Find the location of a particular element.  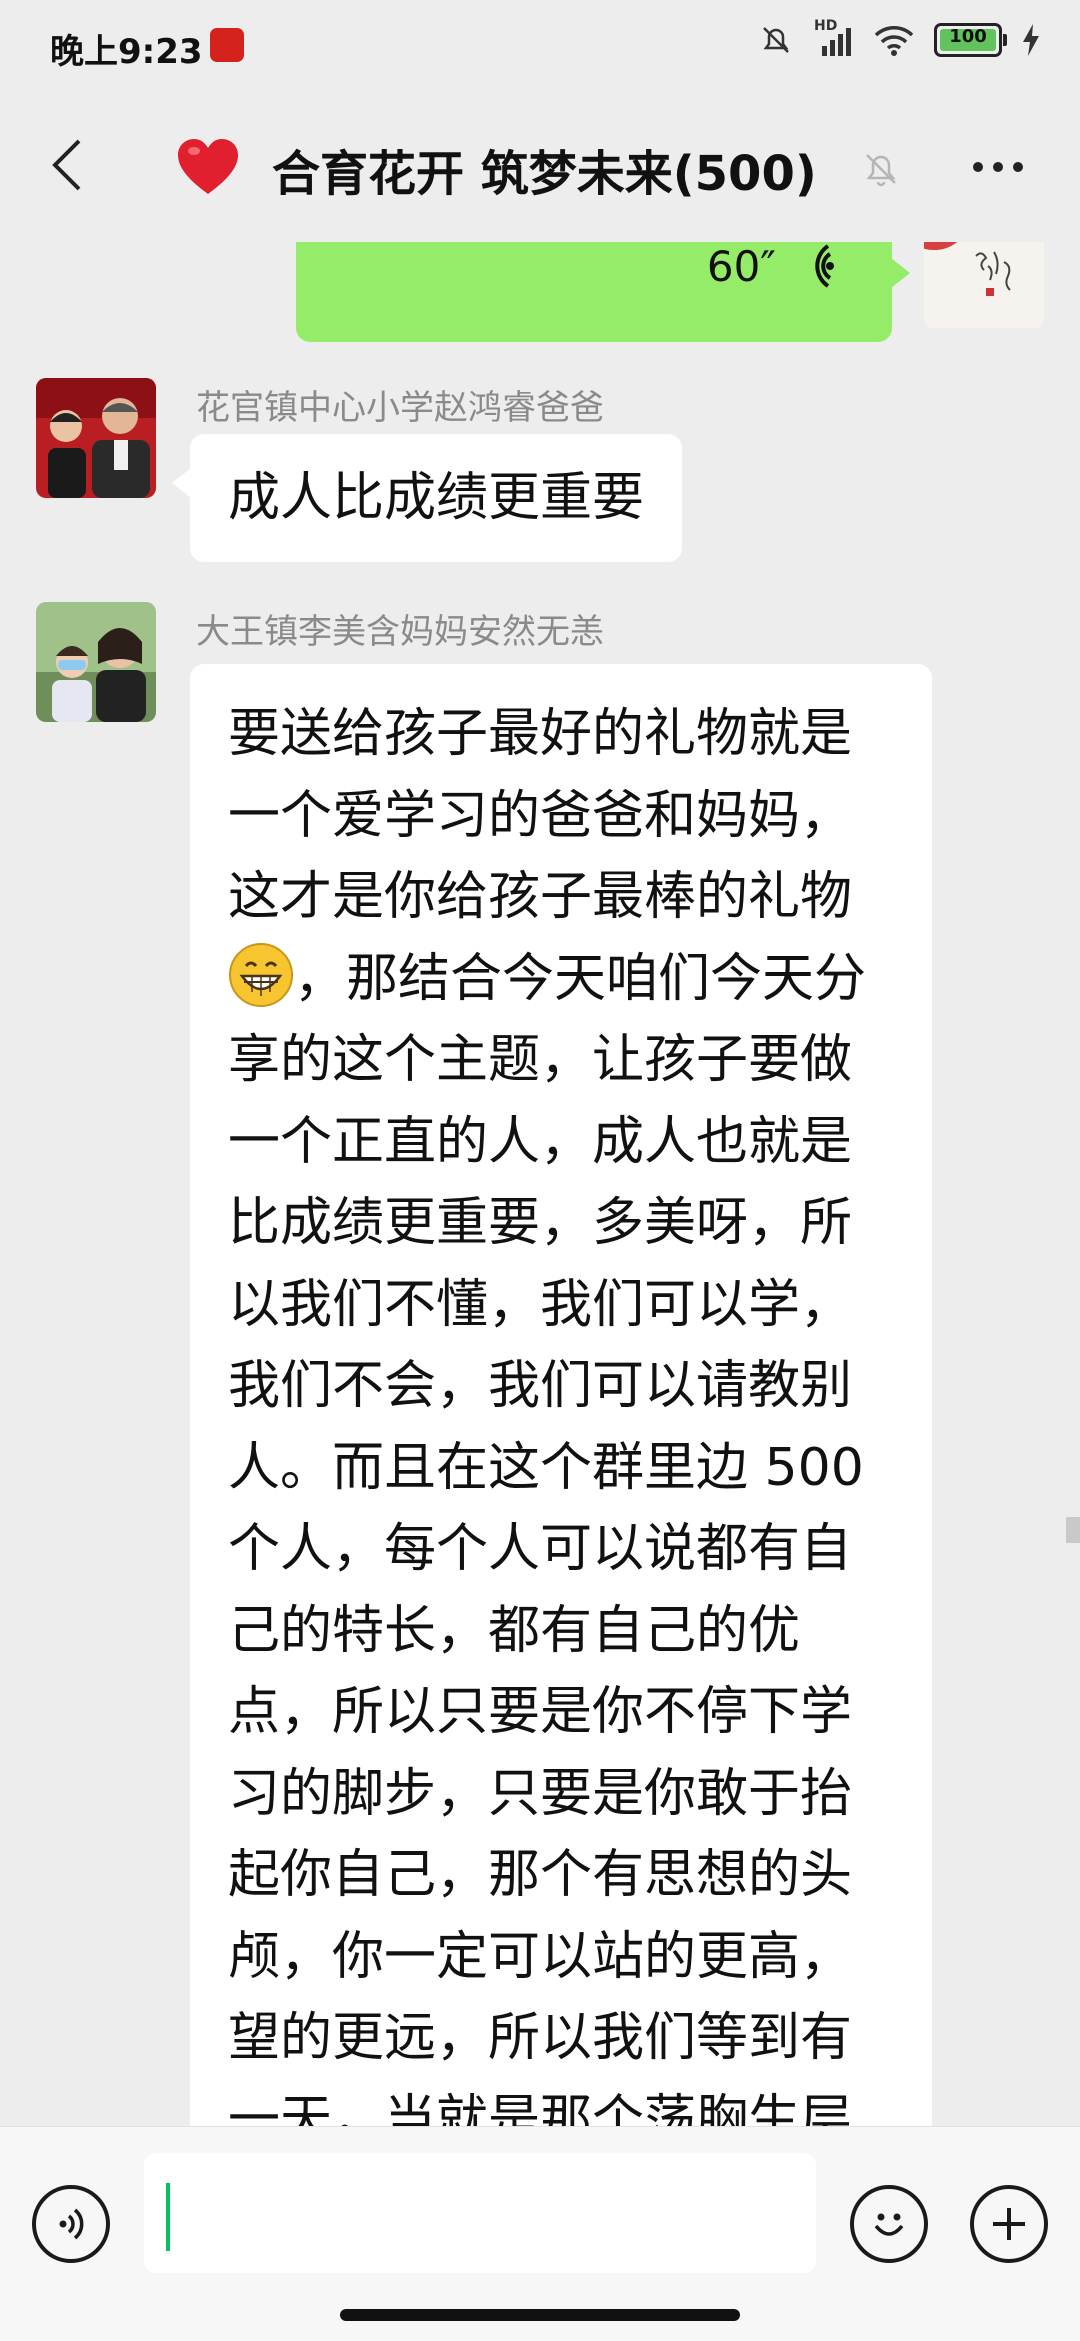

plus-icon is located at coordinates (1009, 2224).